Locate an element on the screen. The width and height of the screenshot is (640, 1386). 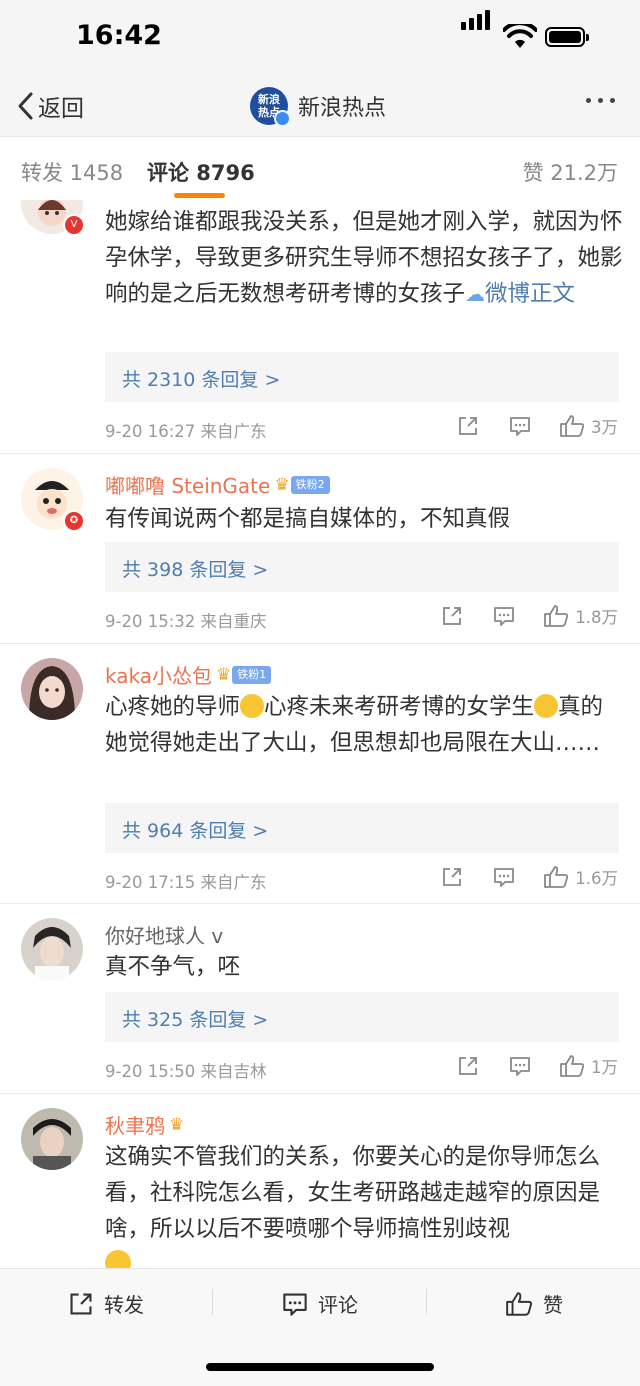
battery-icon is located at coordinates (567, 37).